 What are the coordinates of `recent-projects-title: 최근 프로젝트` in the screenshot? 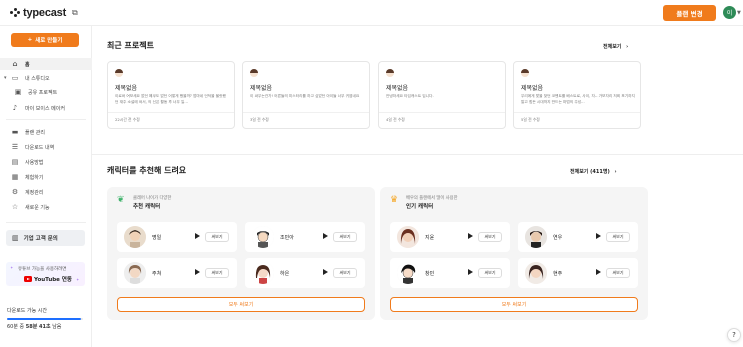 It's located at (130, 45).